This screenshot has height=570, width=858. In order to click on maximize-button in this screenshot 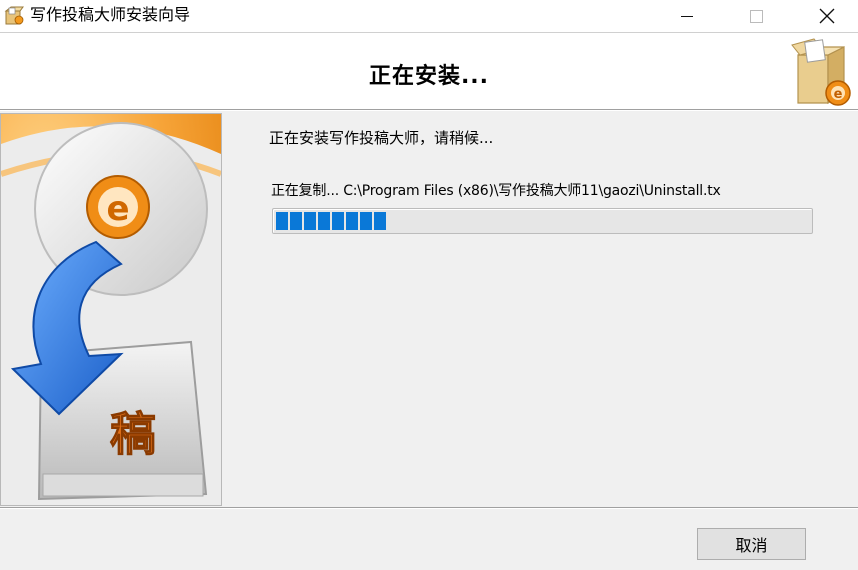, I will do `click(756, 16)`.